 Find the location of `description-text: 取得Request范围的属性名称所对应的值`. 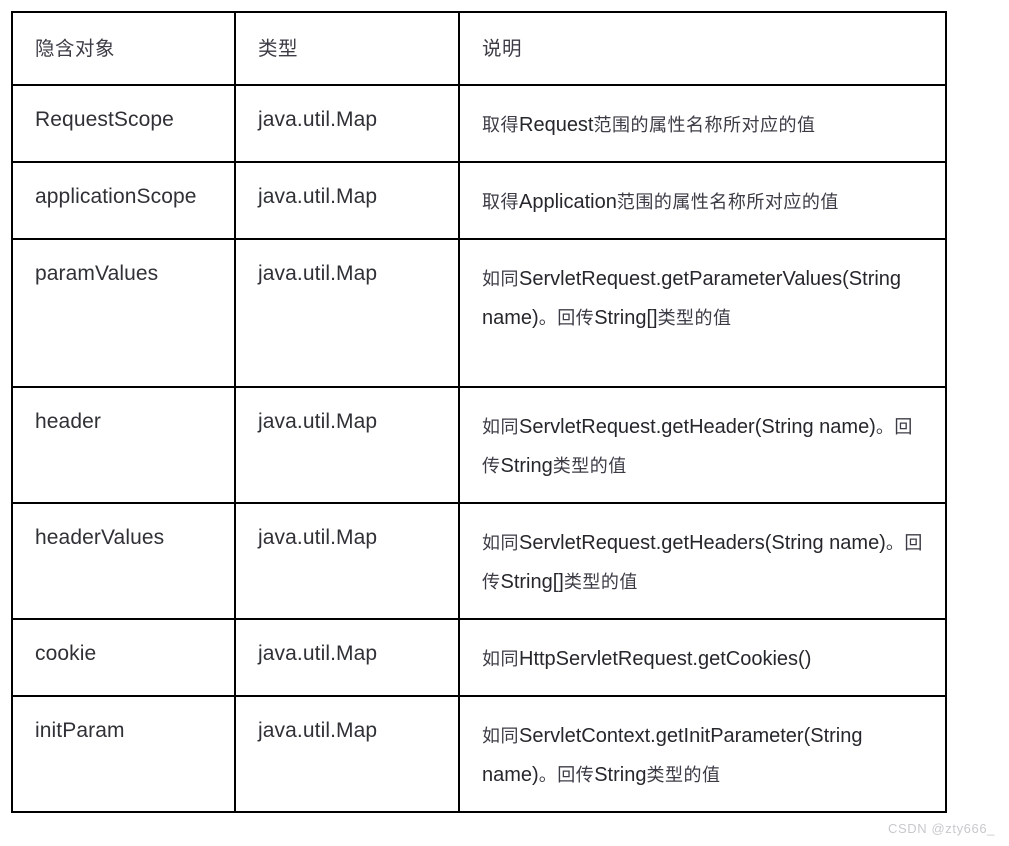

description-text: 取得Request范围的属性名称所对应的值 is located at coordinates (702, 123).